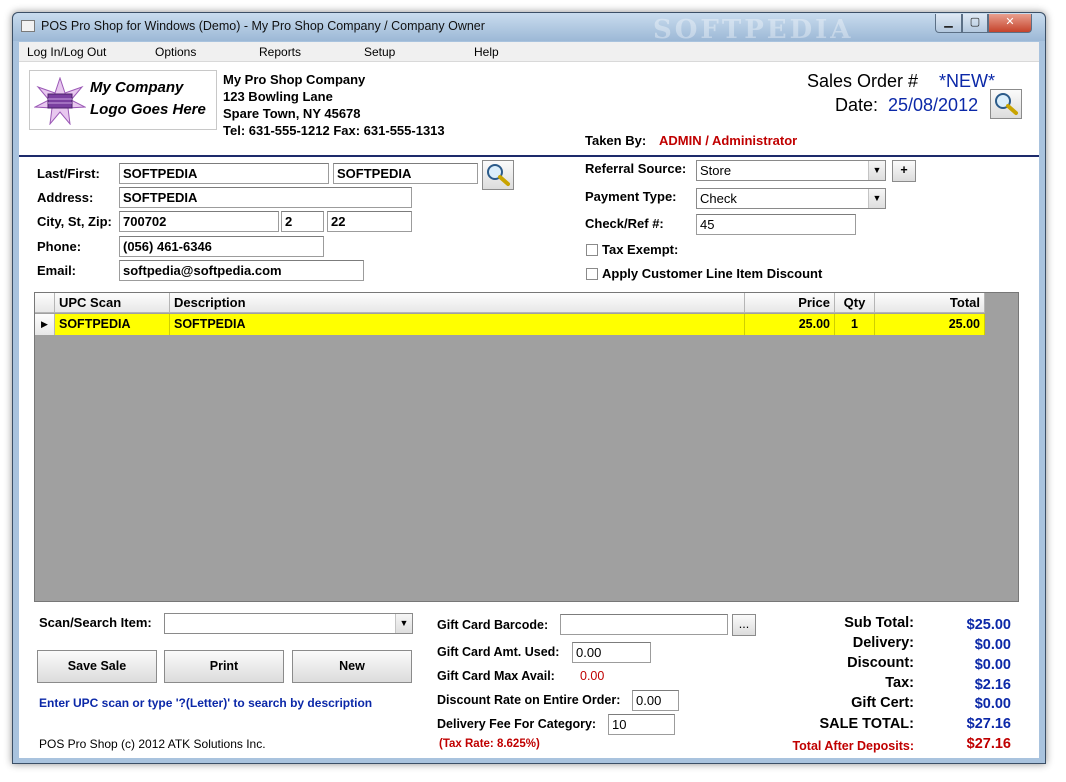  What do you see at coordinates (74, 221) in the screenshot?
I see `csz-label: City, St, Zip:` at bounding box center [74, 221].